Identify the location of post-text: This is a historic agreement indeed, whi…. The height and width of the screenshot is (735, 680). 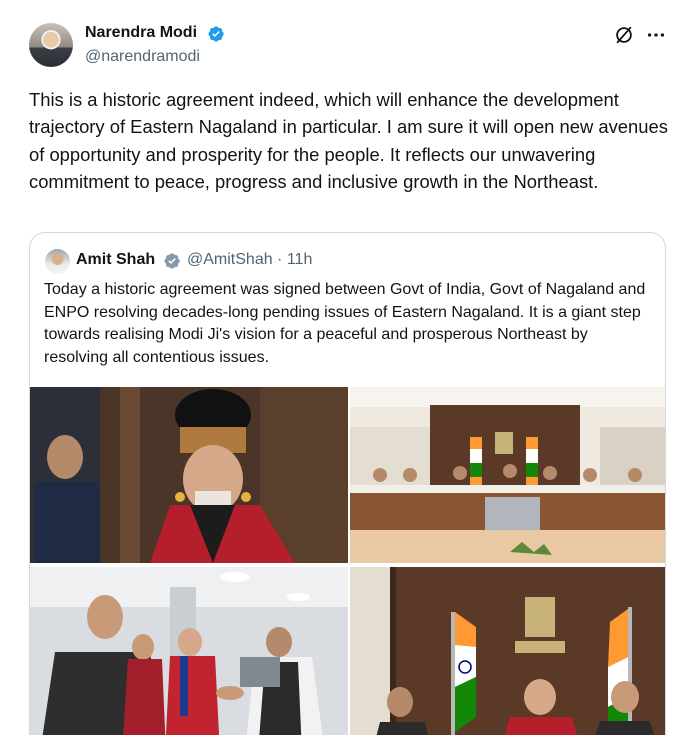
(348, 141).